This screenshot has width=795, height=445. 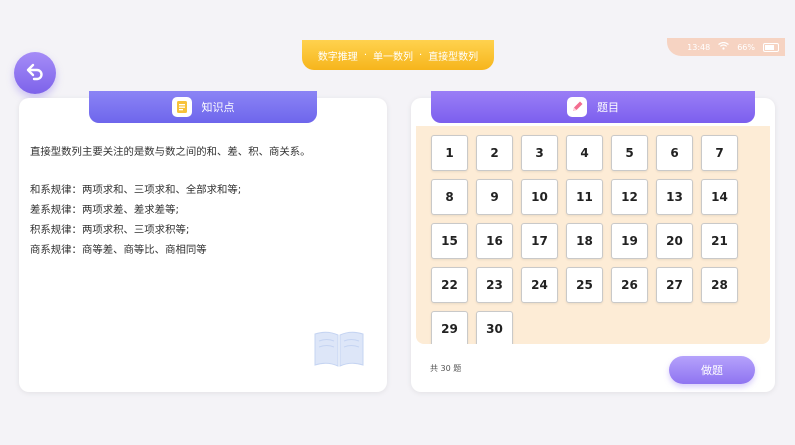 What do you see at coordinates (539, 285) in the screenshot?
I see `question-cell: 24` at bounding box center [539, 285].